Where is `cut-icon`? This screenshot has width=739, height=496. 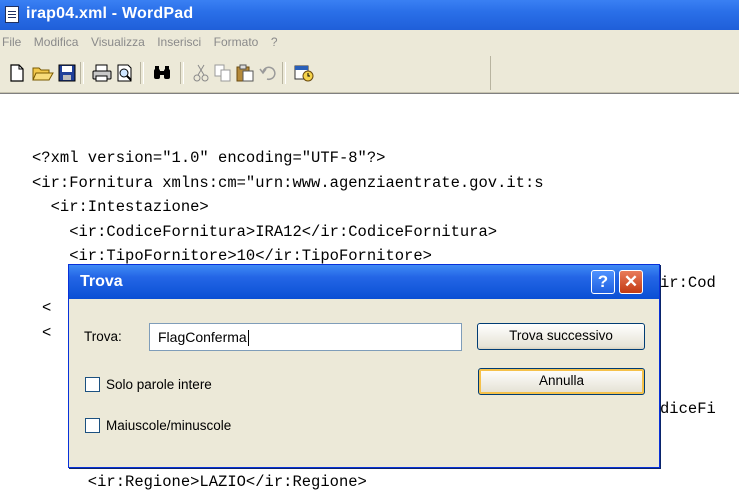 cut-icon is located at coordinates (201, 73).